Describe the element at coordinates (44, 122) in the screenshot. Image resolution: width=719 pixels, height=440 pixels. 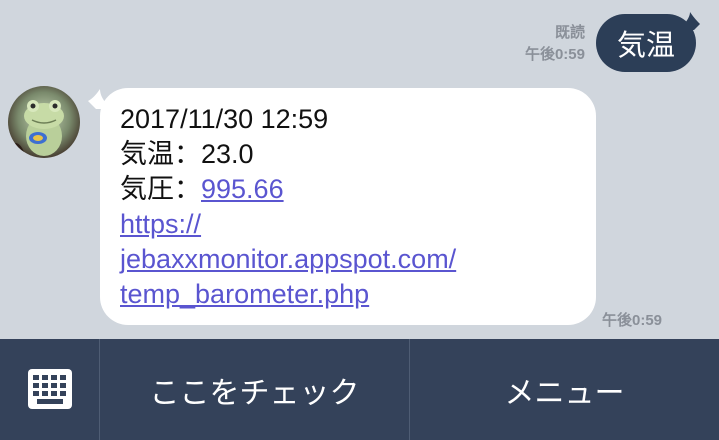
I see `frog-avatar-icon` at that location.